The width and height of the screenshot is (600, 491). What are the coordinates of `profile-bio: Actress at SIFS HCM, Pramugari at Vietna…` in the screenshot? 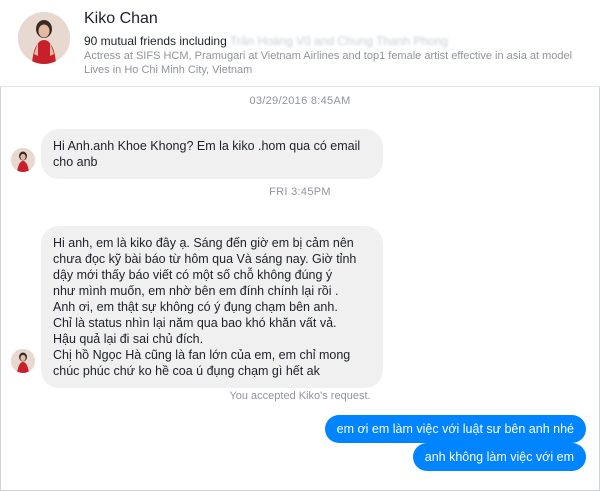 It's located at (328, 56).